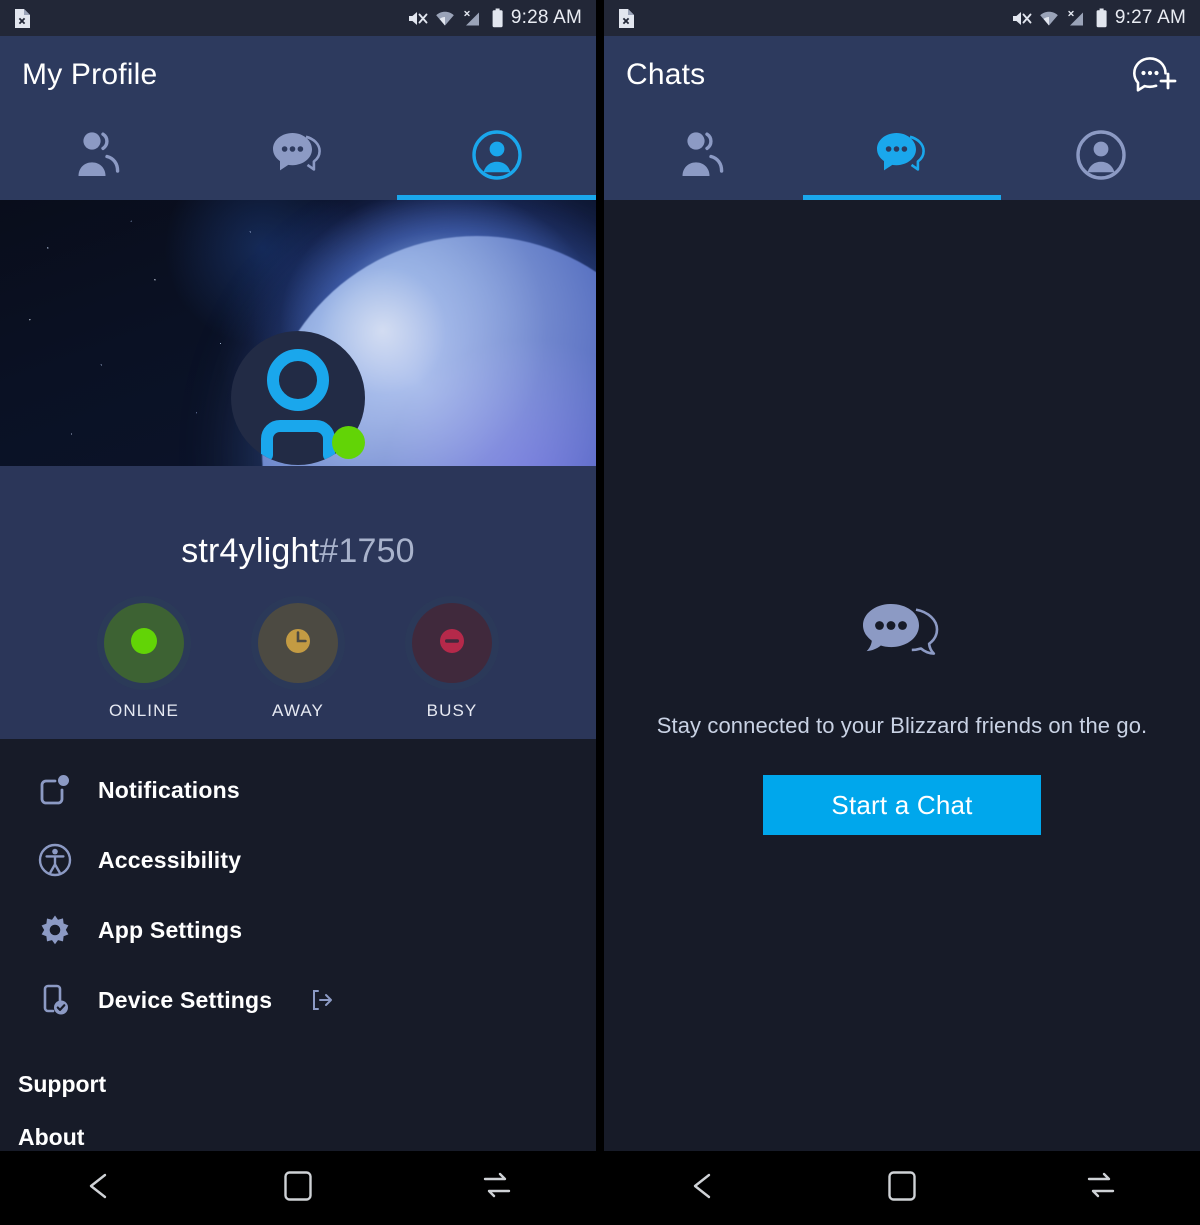 The image size is (1200, 1225). What do you see at coordinates (348, 442) in the screenshot?
I see `presence-dot` at bounding box center [348, 442].